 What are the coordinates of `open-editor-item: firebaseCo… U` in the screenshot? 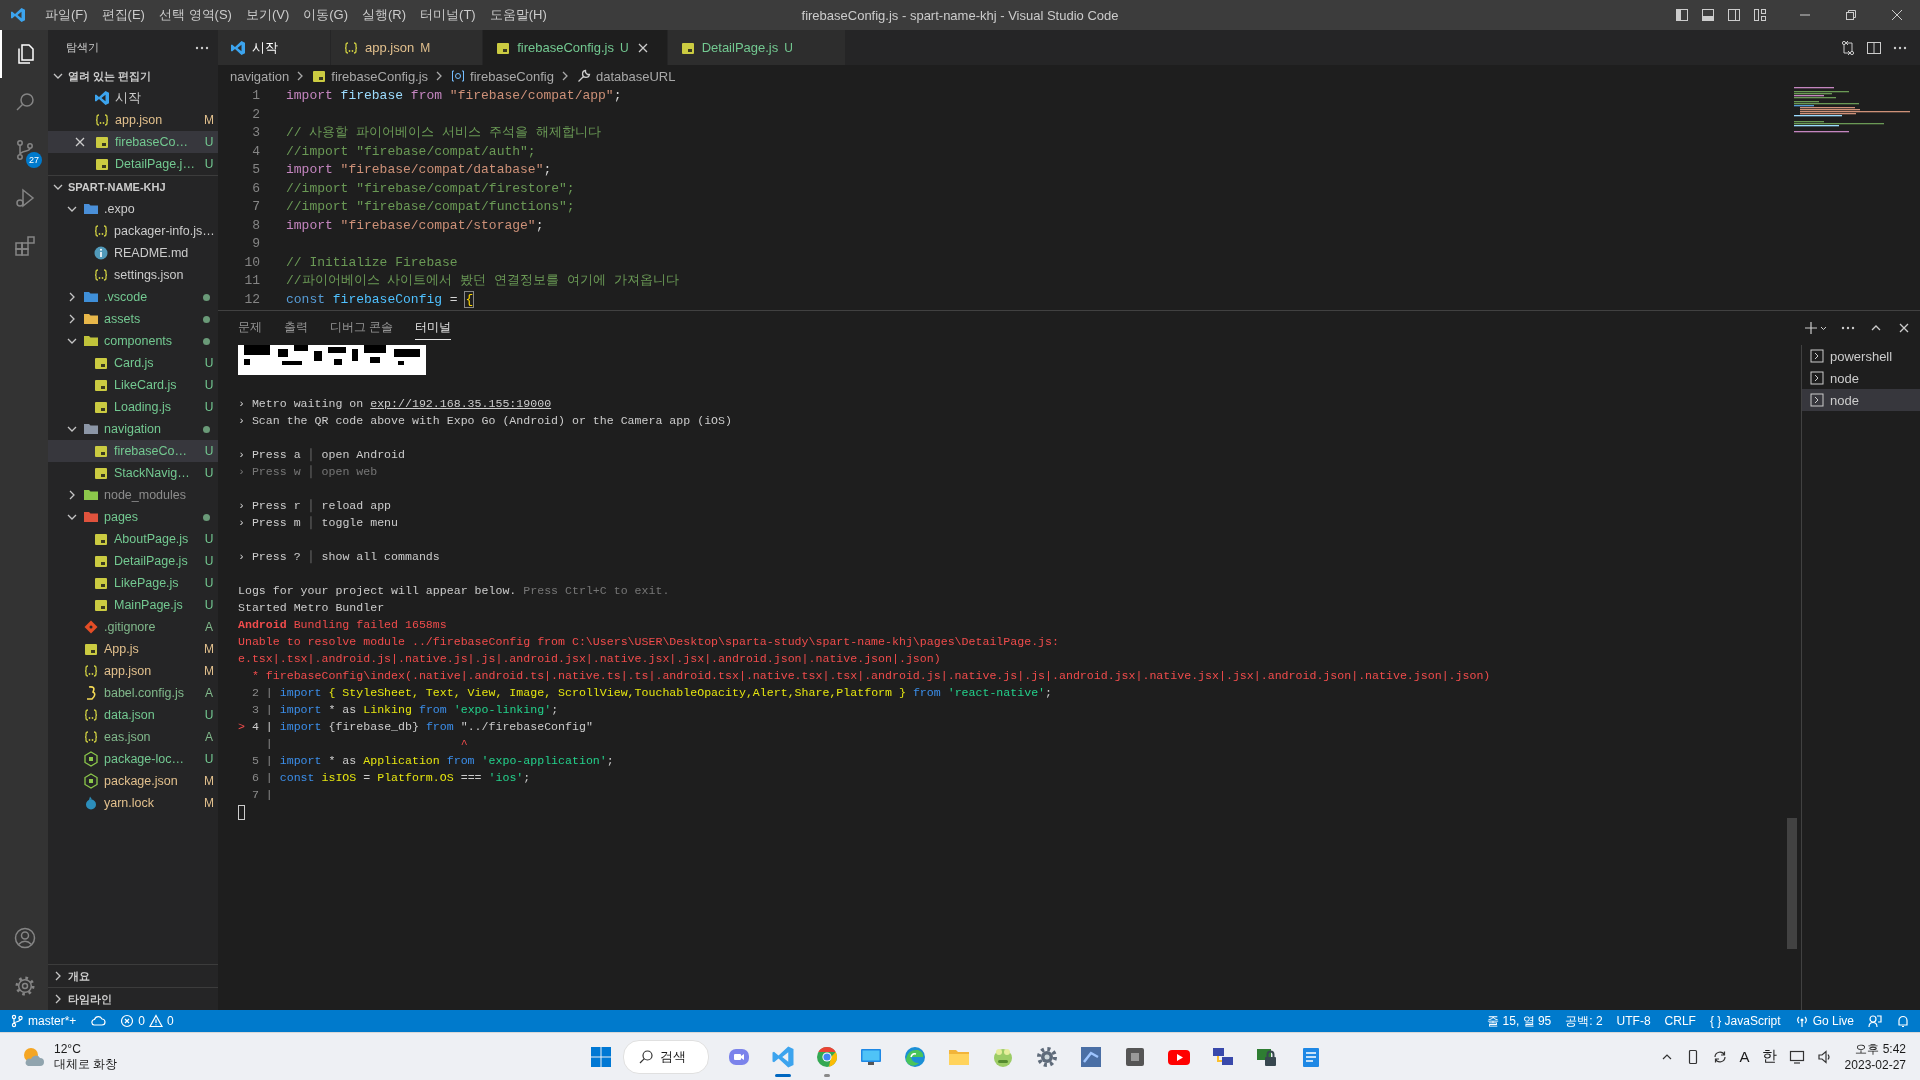 It's located at (133, 142).